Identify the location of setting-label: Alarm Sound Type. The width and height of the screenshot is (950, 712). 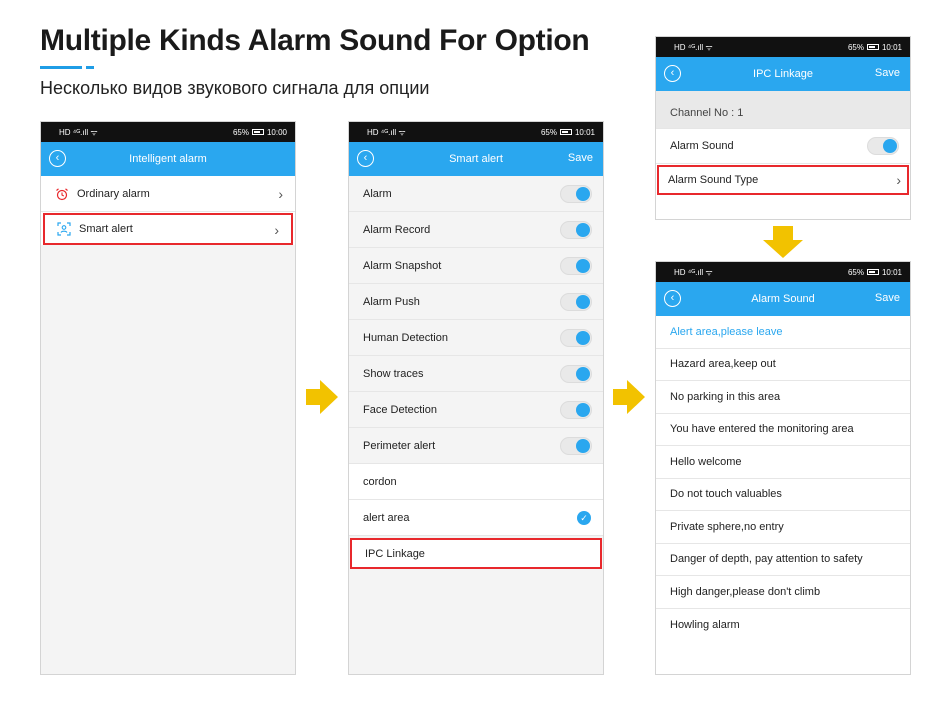
(713, 180).